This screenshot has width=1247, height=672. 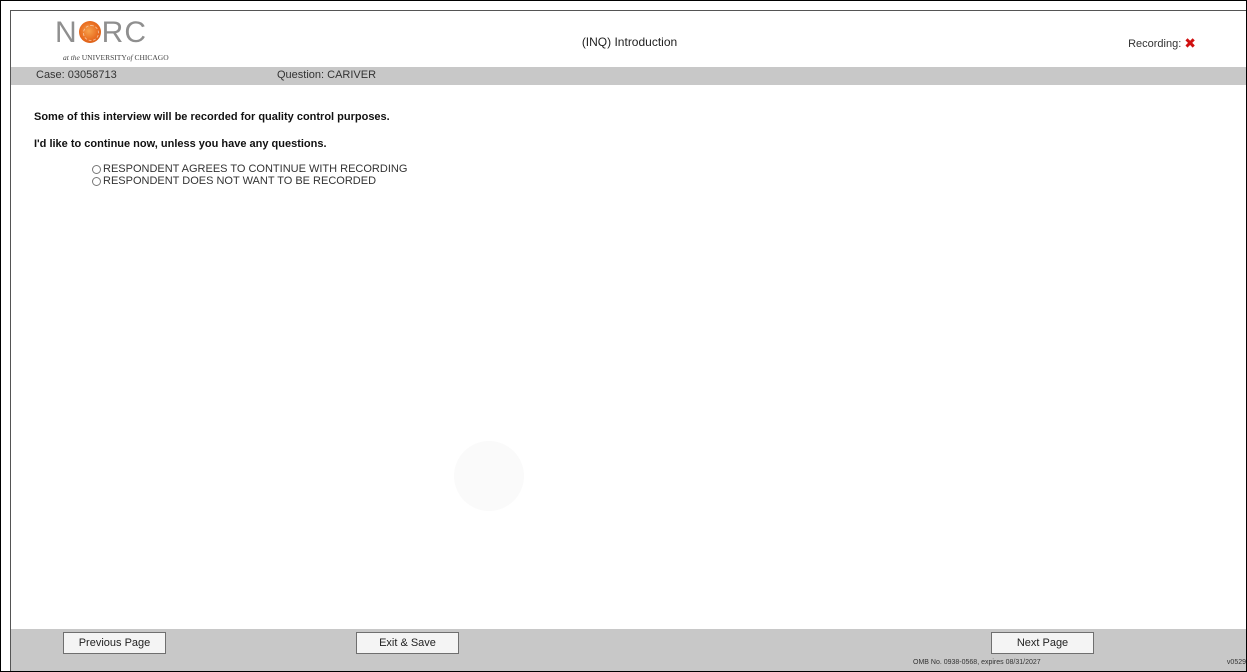 What do you see at coordinates (1236, 662) in the screenshot?
I see `version-label: v0529` at bounding box center [1236, 662].